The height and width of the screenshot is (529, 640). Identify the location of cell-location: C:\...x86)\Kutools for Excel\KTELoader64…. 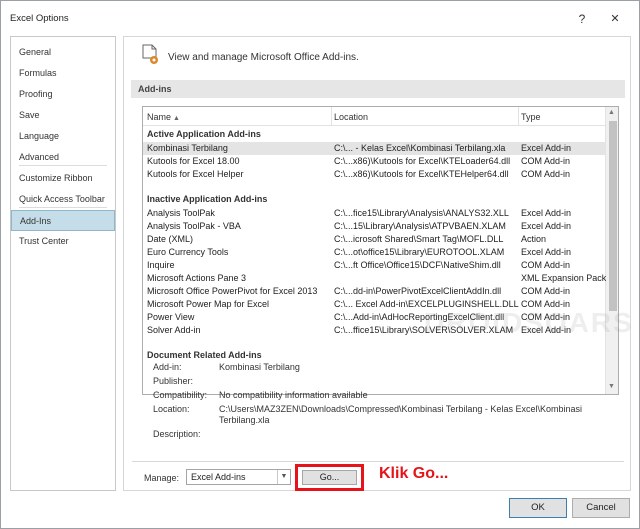
(422, 161).